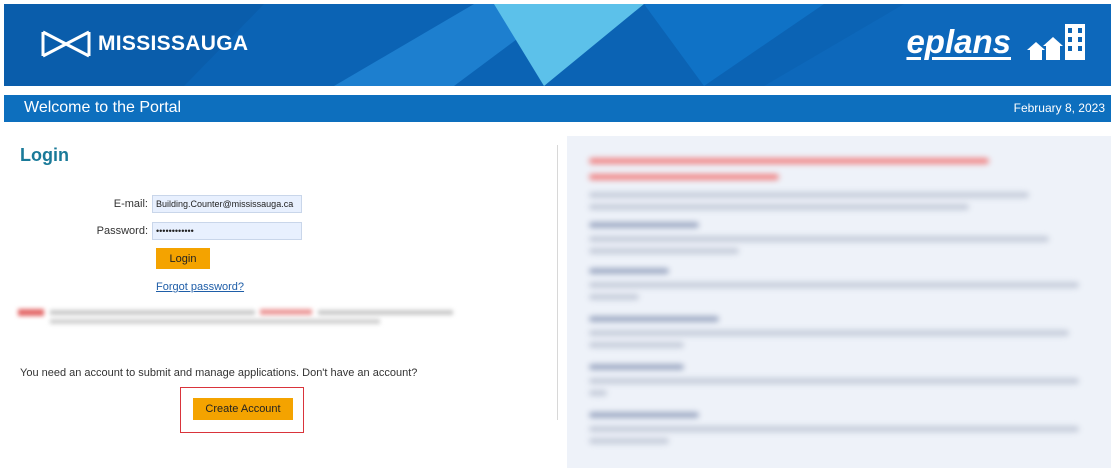 Image resolution: width=1115 pixels, height=468 pixels. I want to click on email-field, so click(227, 204).